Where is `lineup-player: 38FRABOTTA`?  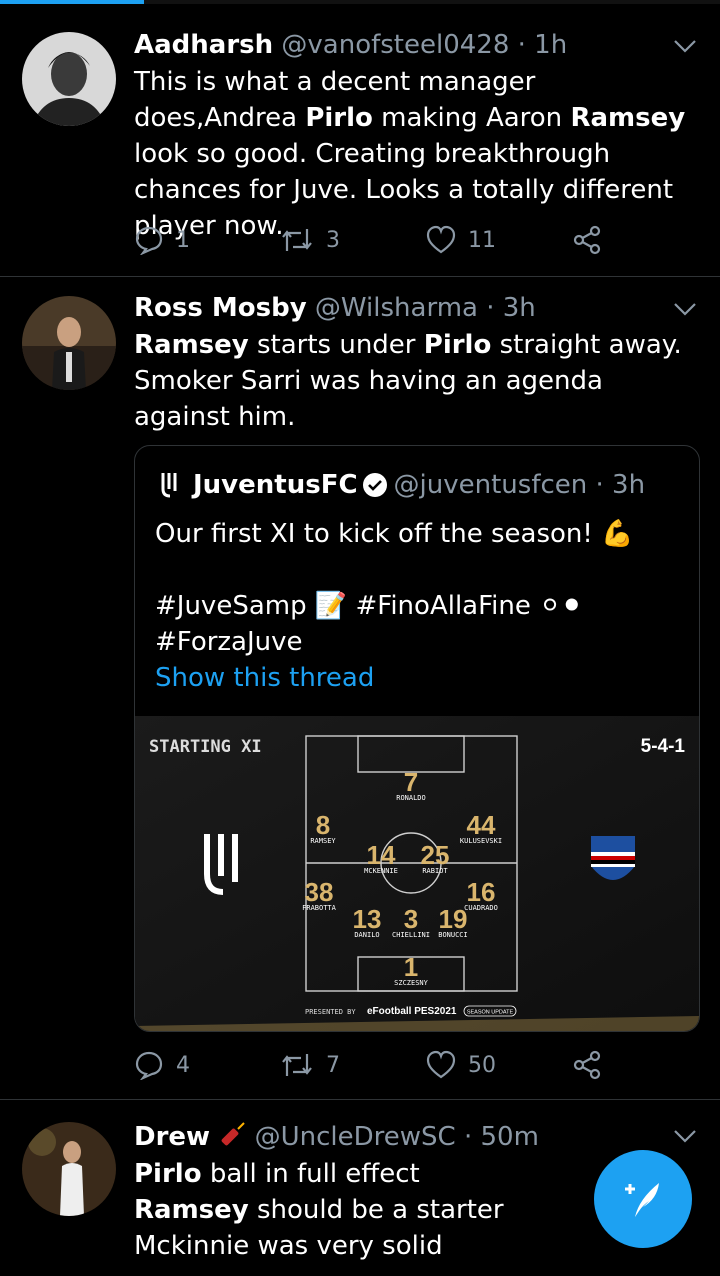
lineup-player: 38FRABOTTA is located at coordinates (319, 894).